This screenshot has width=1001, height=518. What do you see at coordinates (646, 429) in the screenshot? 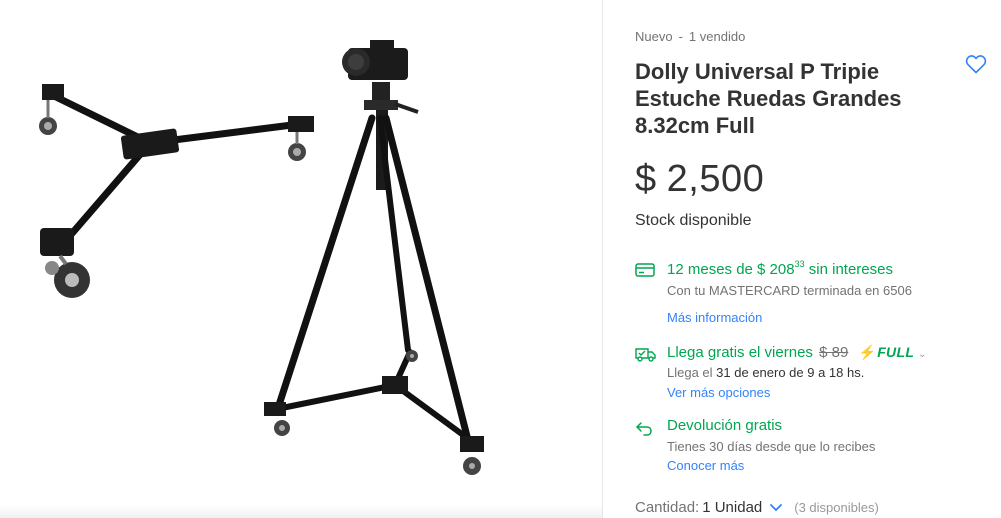
I see `return-arrow-icon` at bounding box center [646, 429].